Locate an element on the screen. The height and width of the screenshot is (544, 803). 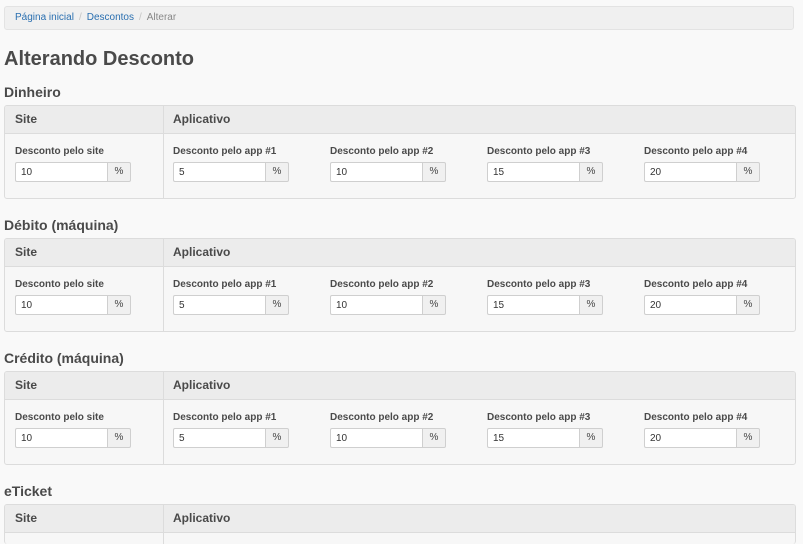
page-title: Alterando Desconto is located at coordinates (99, 59).